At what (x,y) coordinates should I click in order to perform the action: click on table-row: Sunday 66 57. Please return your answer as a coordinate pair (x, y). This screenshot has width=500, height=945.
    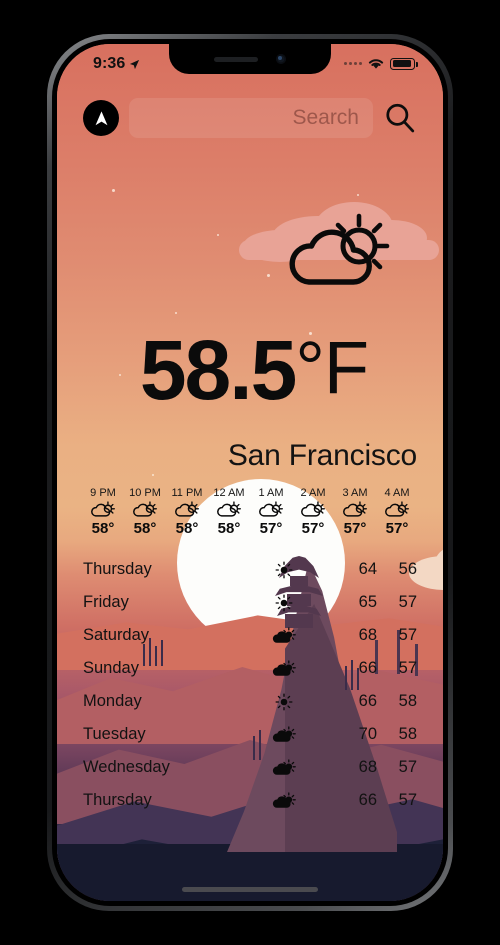
    Looking at the image, I should click on (250, 668).